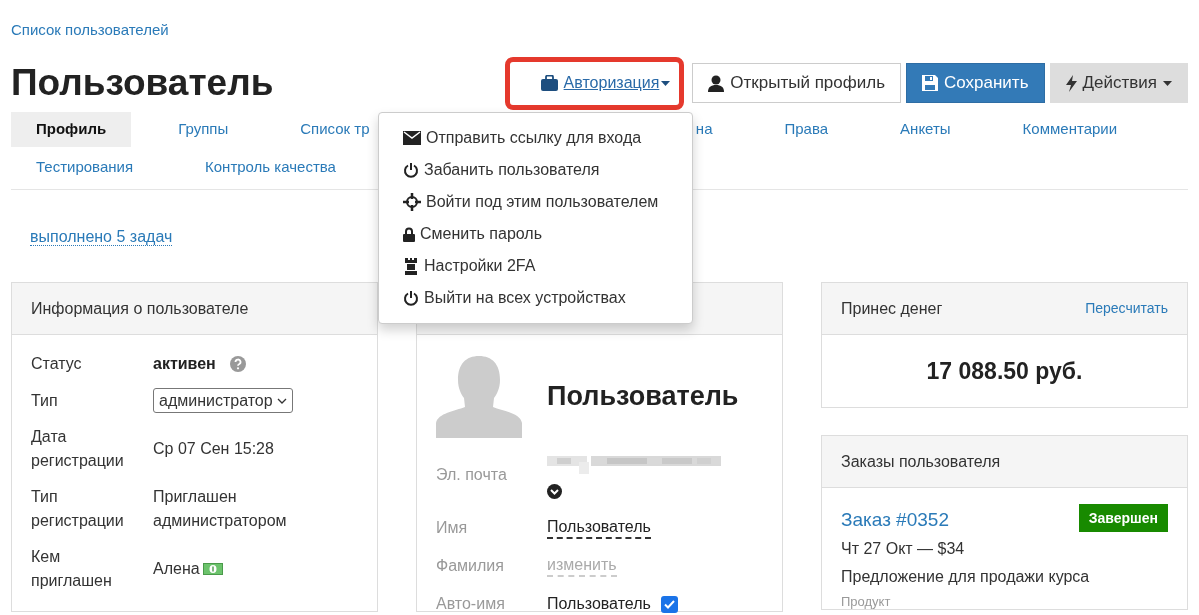 This screenshot has height=615, width=1199. I want to click on status-value: активен, so click(184, 364).